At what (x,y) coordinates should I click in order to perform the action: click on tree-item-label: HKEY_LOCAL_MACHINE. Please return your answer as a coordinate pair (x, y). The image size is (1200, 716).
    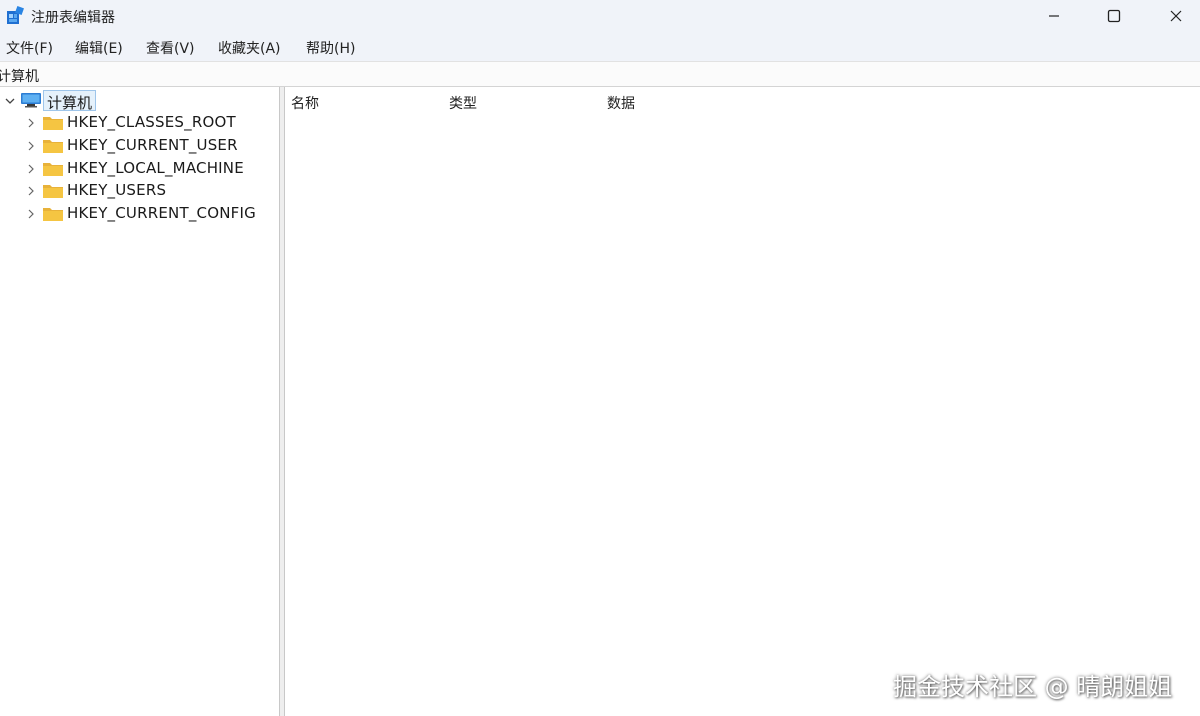
    Looking at the image, I should click on (155, 168).